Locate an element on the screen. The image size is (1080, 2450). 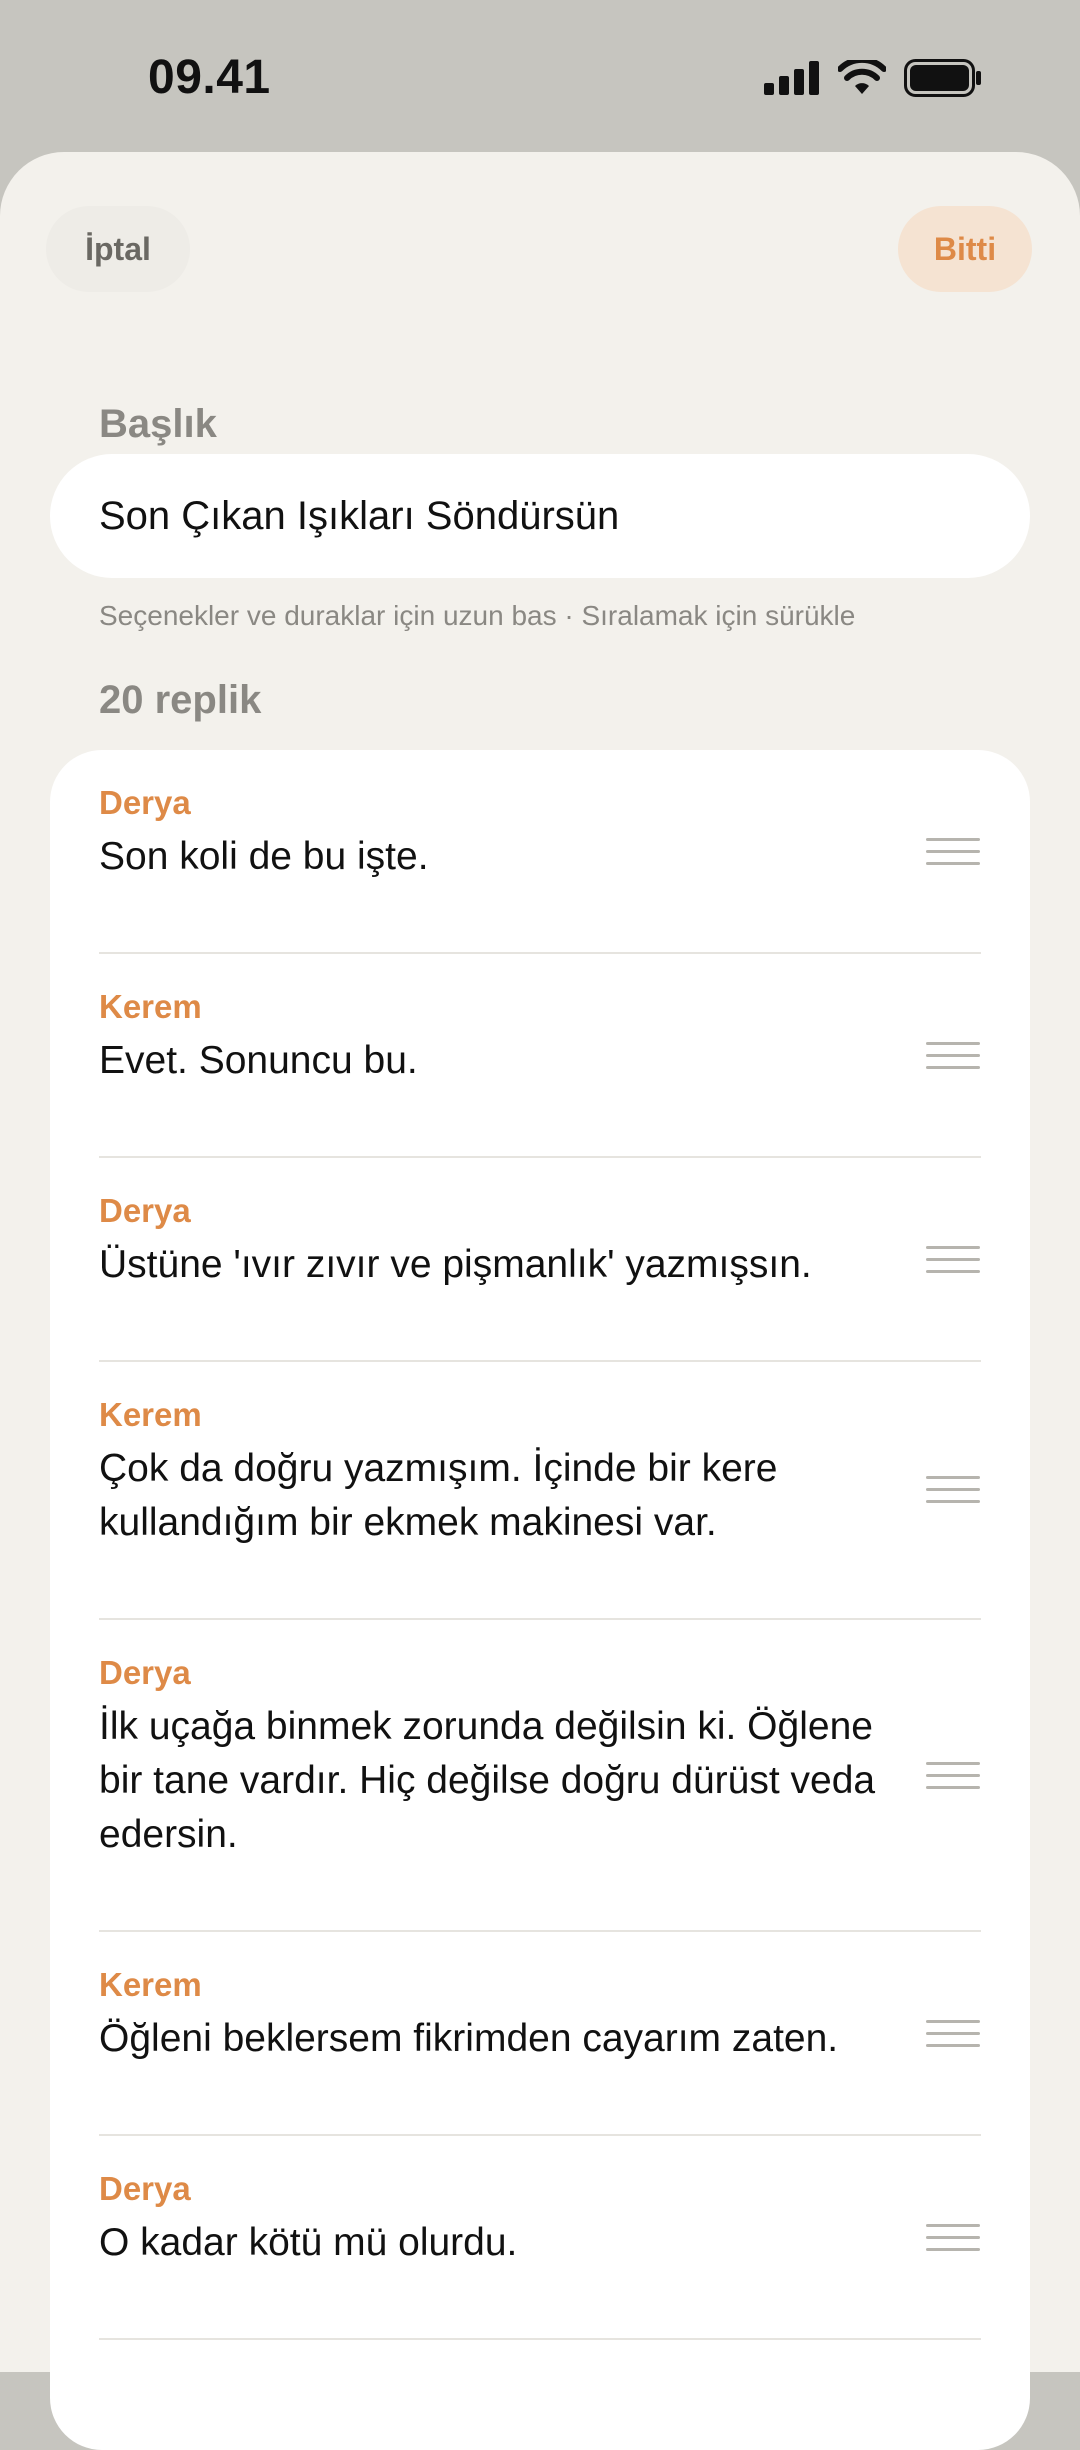
status-bar: 09.41 is located at coordinates (540, 75).